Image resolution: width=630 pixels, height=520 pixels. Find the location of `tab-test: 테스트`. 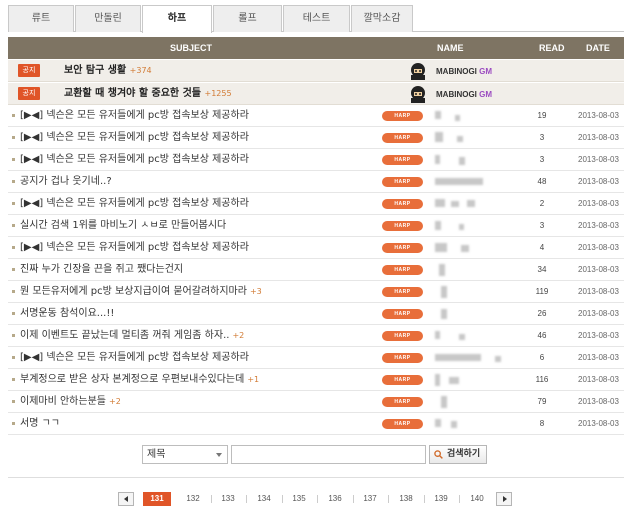

tab-test: 테스트 is located at coordinates (316, 18).